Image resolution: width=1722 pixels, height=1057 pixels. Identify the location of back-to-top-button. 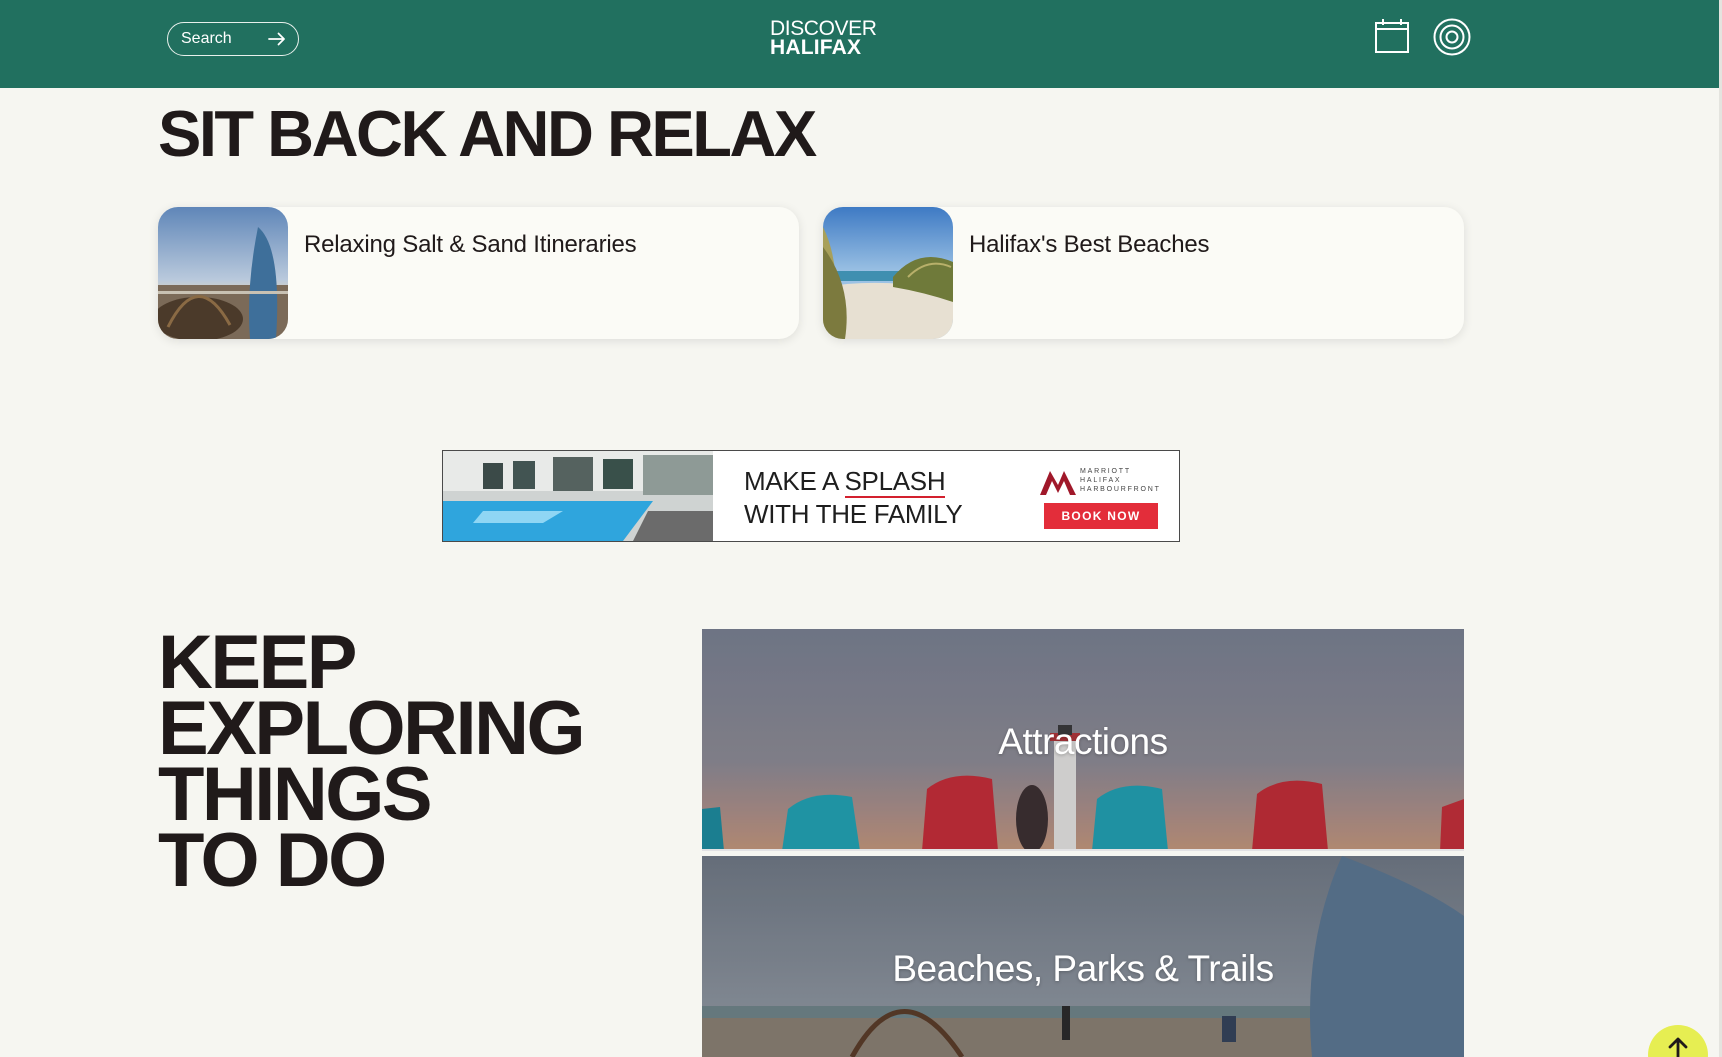
(1678, 1041).